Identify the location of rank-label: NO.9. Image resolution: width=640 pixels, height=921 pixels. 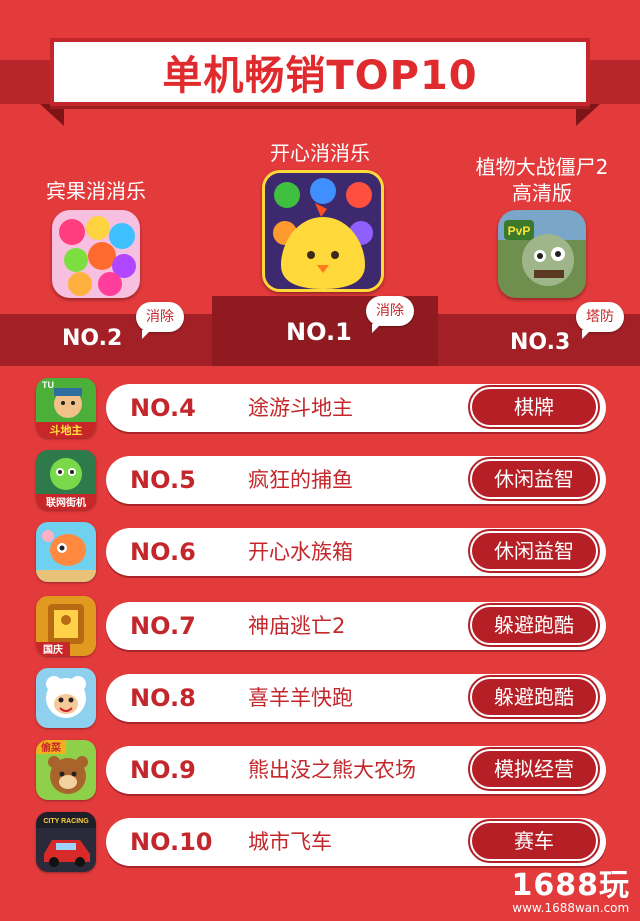
(163, 770).